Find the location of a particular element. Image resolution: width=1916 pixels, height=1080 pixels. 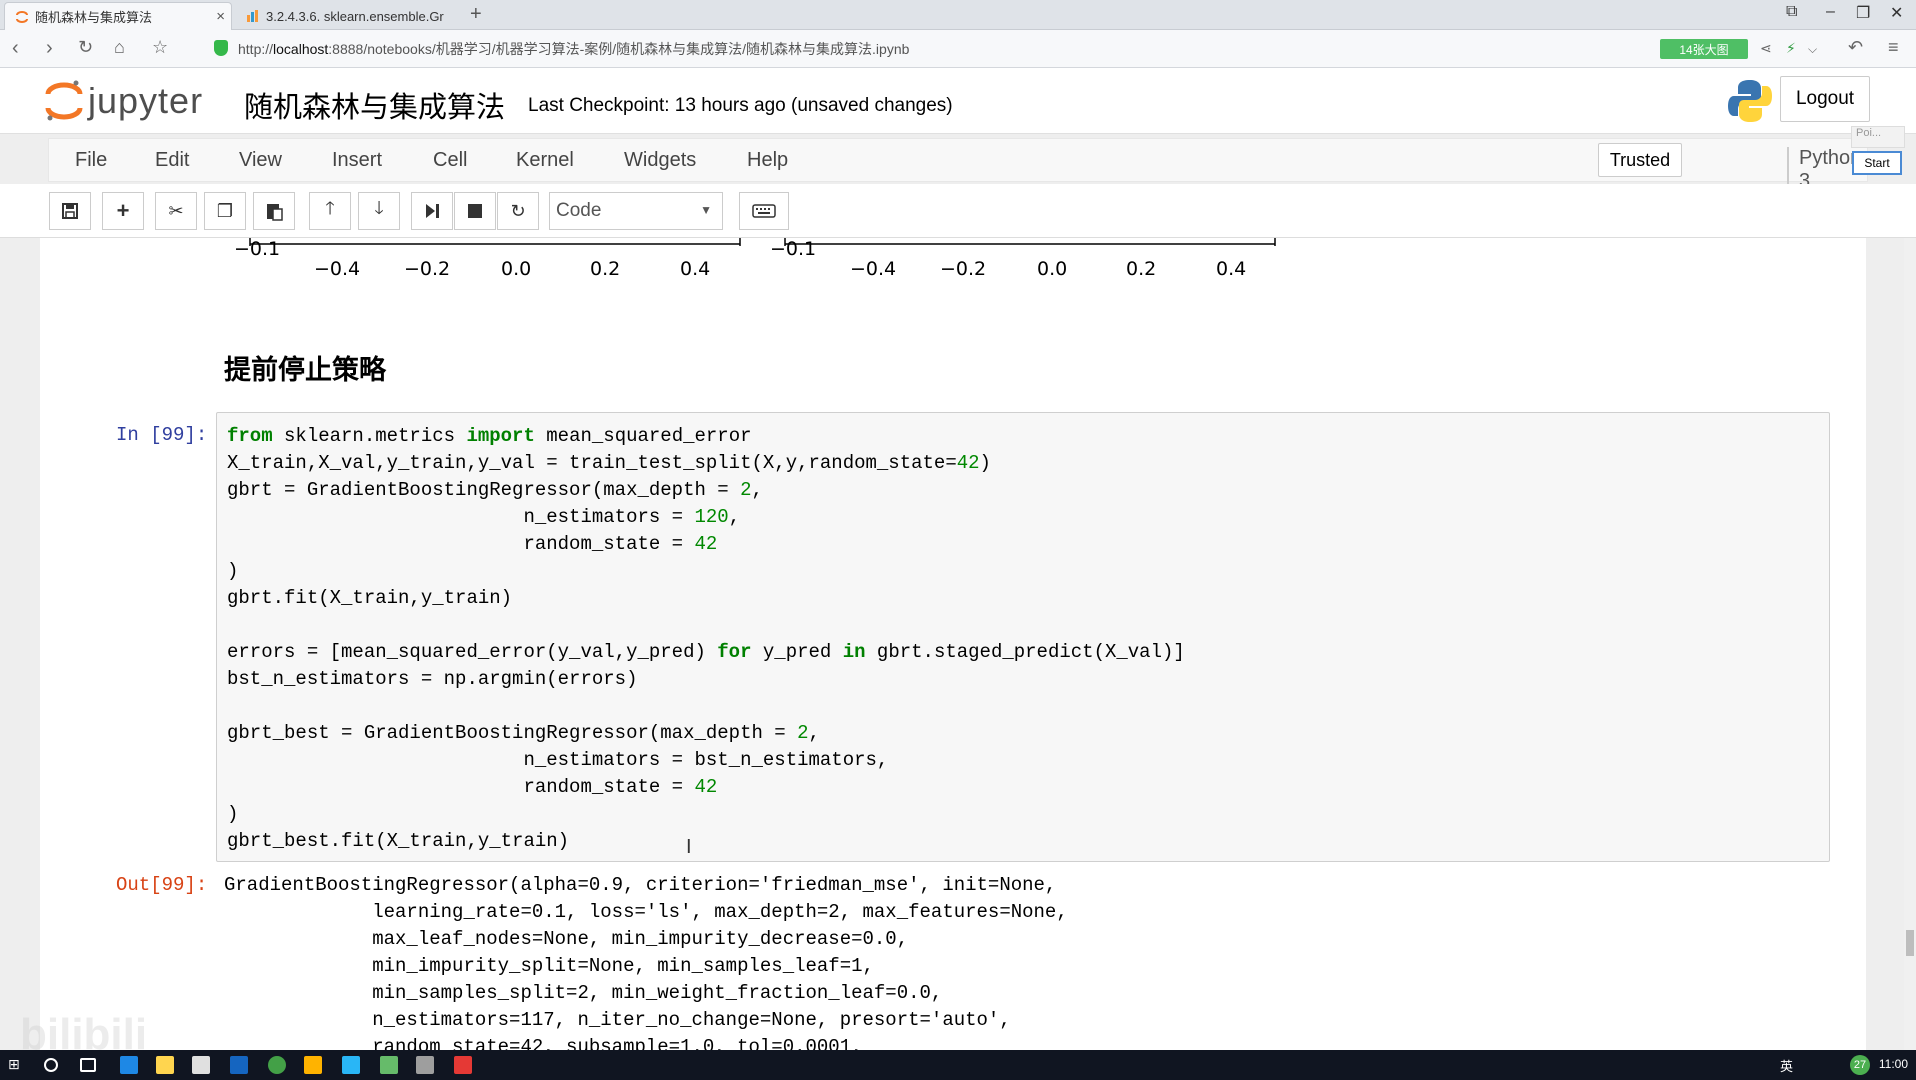

clock: 11:00 is located at coordinates (1893, 1064).